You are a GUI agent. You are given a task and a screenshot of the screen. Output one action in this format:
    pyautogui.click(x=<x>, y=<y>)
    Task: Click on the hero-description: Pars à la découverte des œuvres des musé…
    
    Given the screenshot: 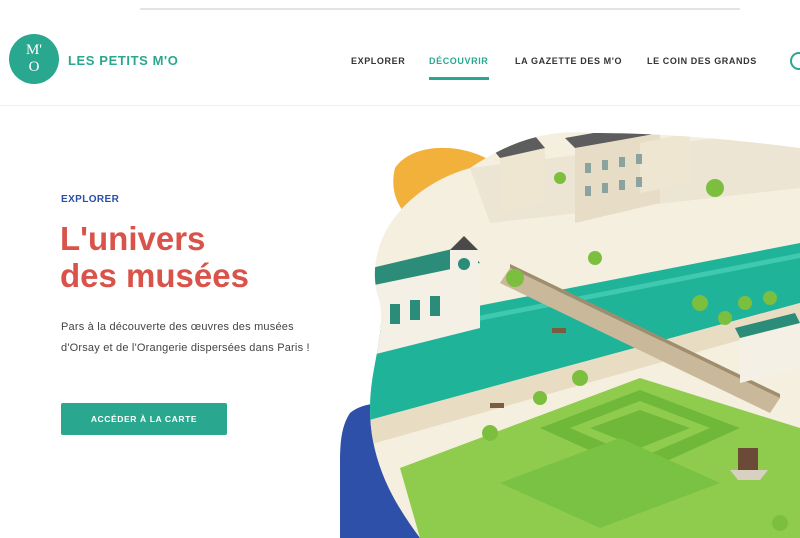 What is the action you would take?
    pyautogui.click(x=185, y=337)
    